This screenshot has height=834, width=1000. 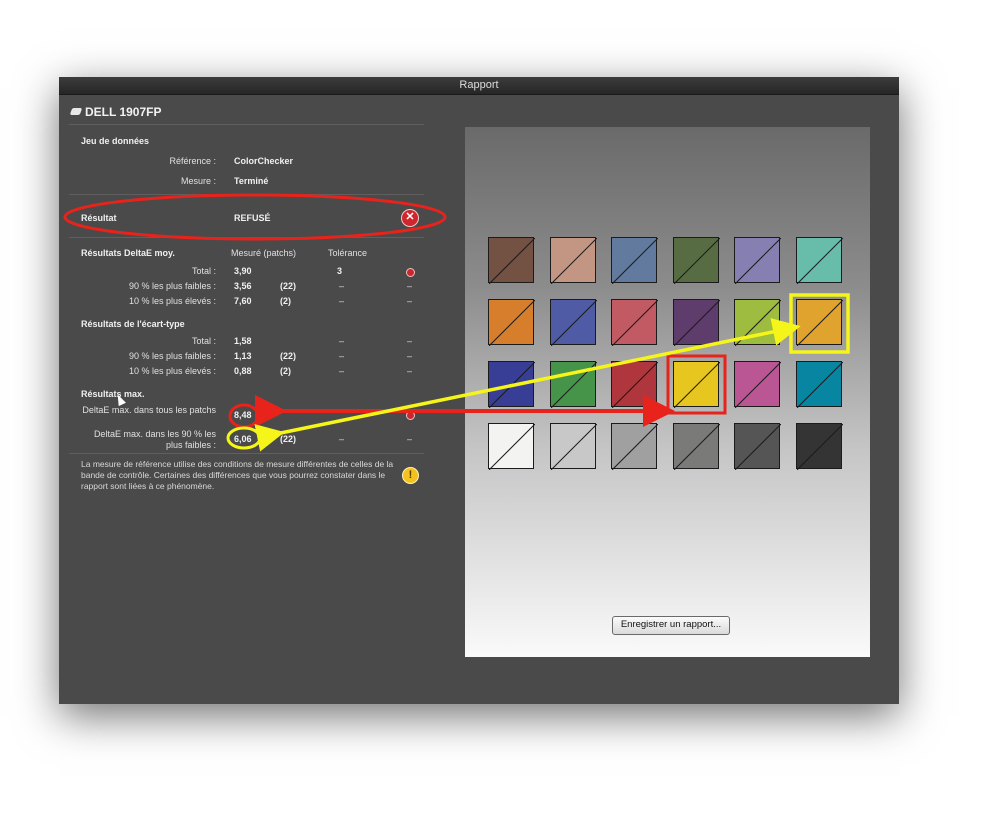 What do you see at coordinates (243, 371) in the screenshot?
I see `table-row-value: 0,88` at bounding box center [243, 371].